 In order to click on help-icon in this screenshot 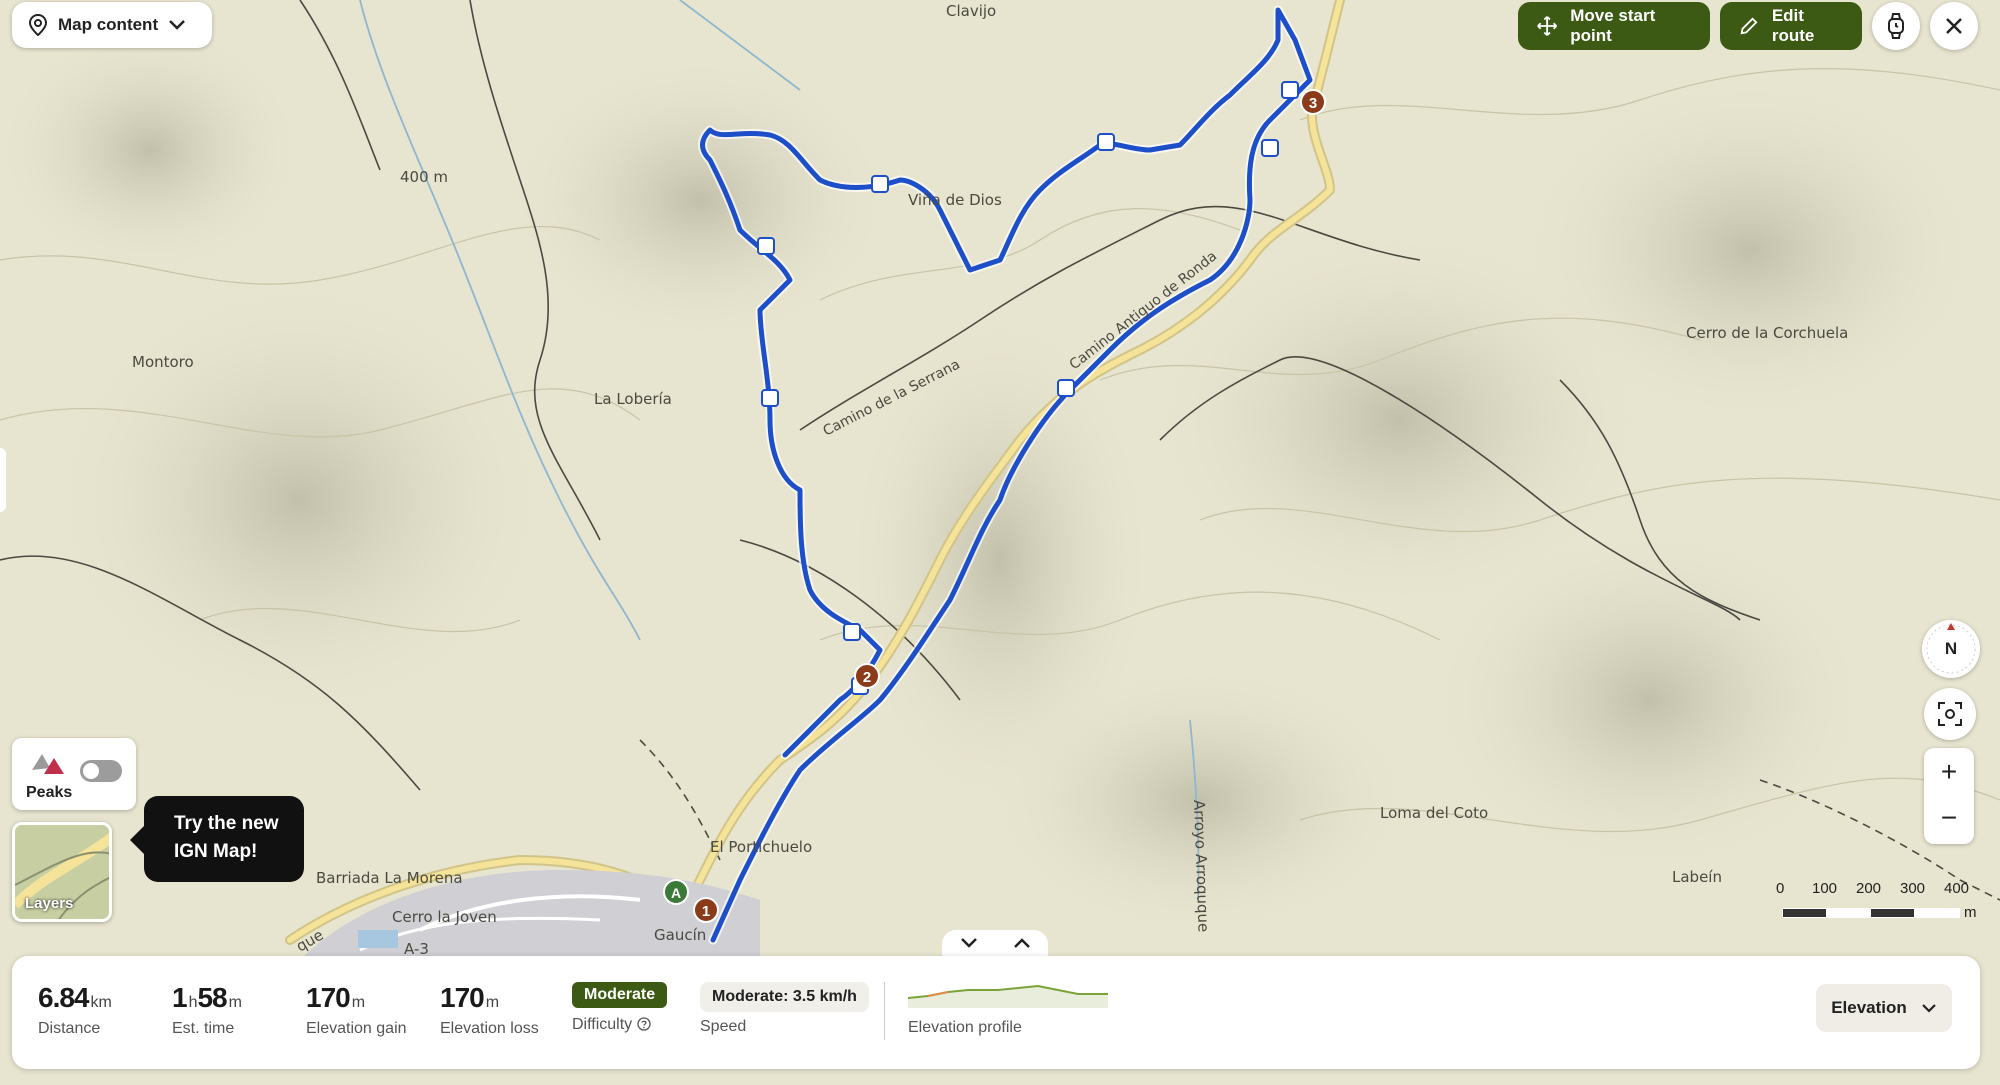, I will do `click(643, 1024)`.